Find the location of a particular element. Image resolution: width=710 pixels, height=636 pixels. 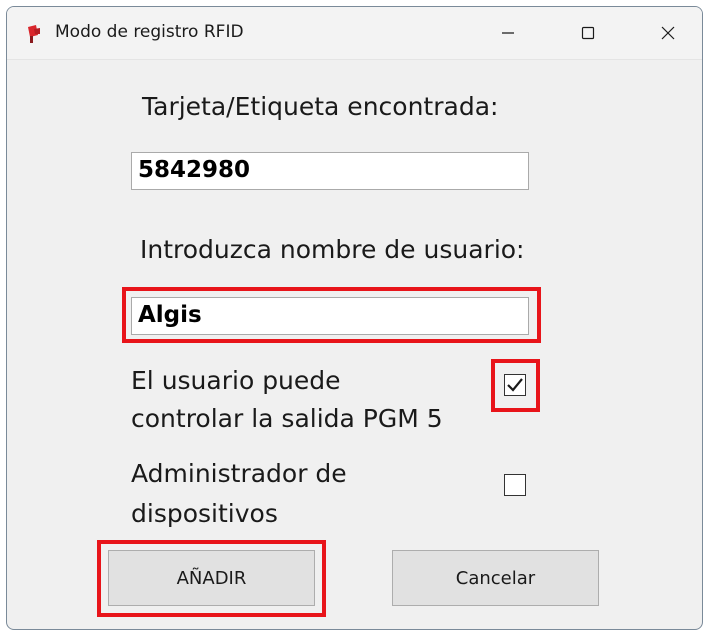

pgm-control-label-line2: controlar la salida PGM 5 is located at coordinates (287, 418).